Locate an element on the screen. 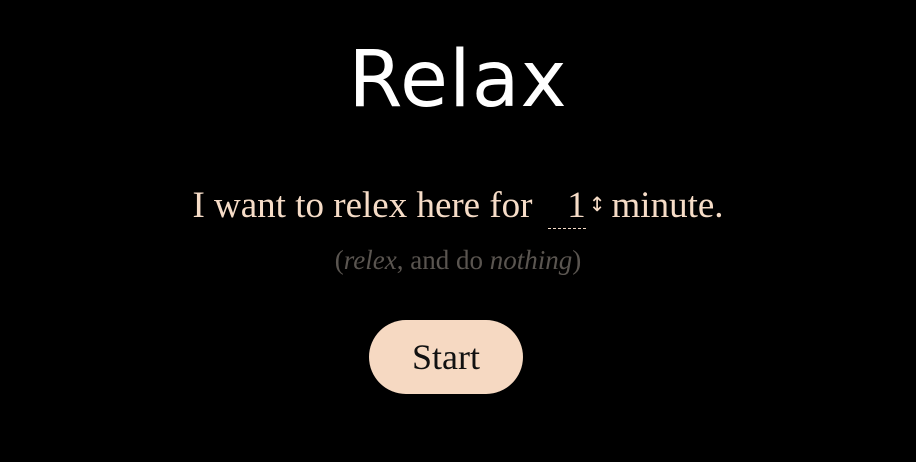  sentence-suffix: minute. is located at coordinates (667, 205).